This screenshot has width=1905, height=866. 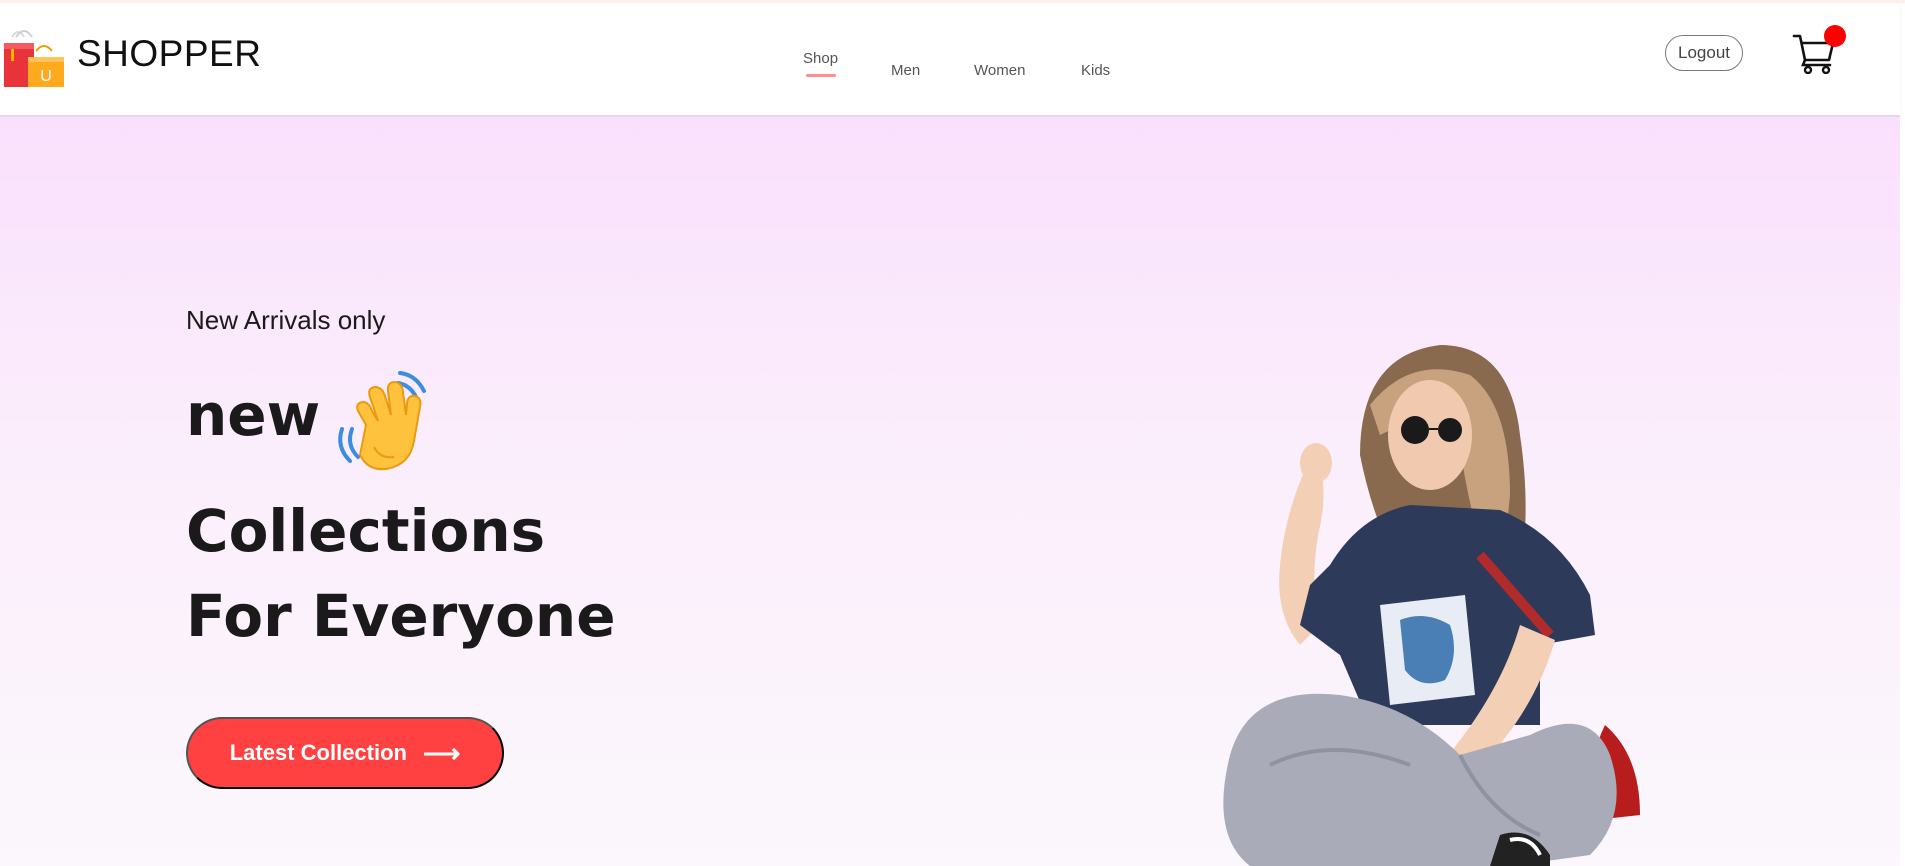 I want to click on hero-title-line3: For Everyone, so click(x=401, y=616).